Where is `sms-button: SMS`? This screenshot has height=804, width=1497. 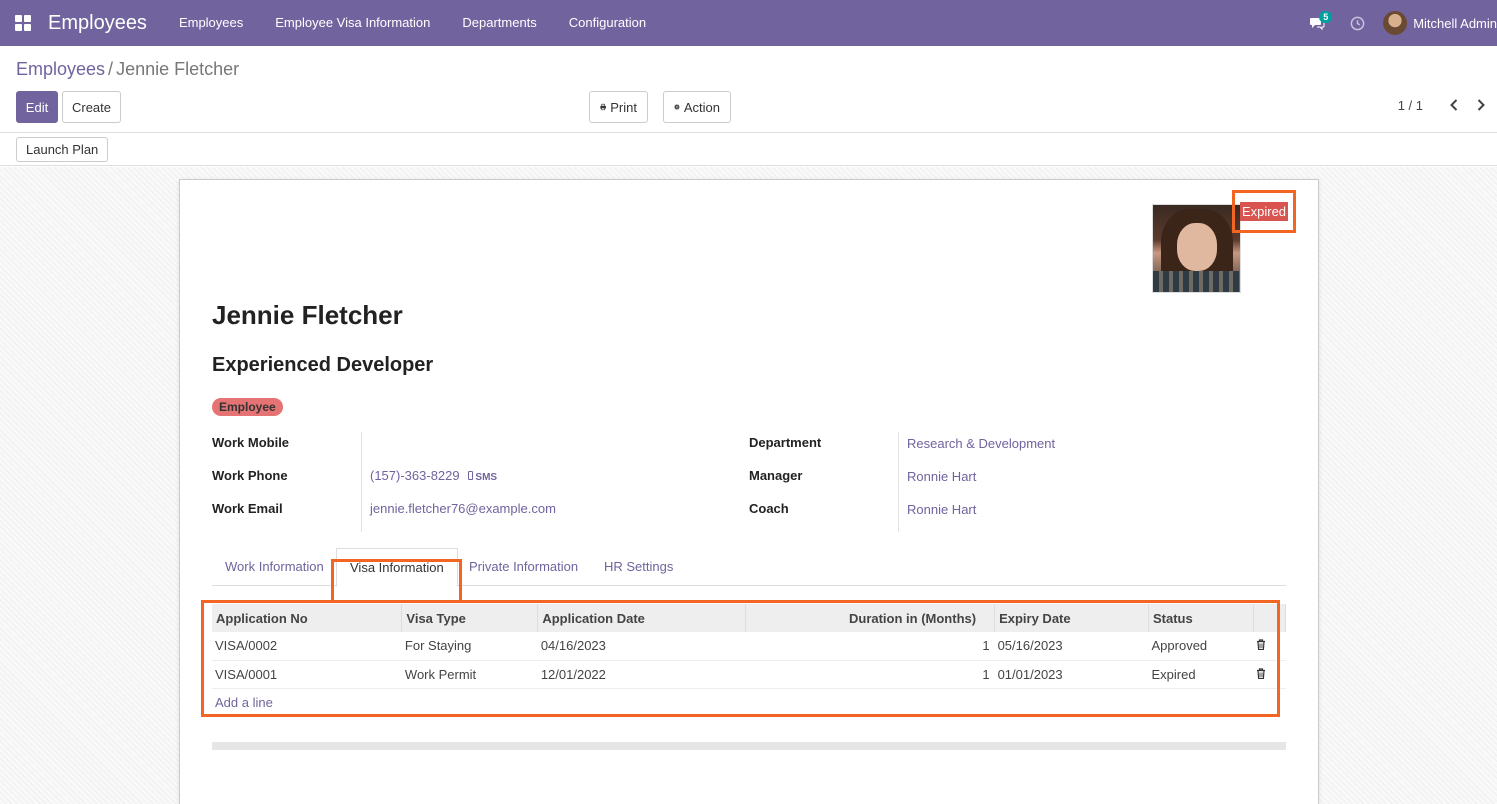 sms-button: SMS is located at coordinates (482, 477).